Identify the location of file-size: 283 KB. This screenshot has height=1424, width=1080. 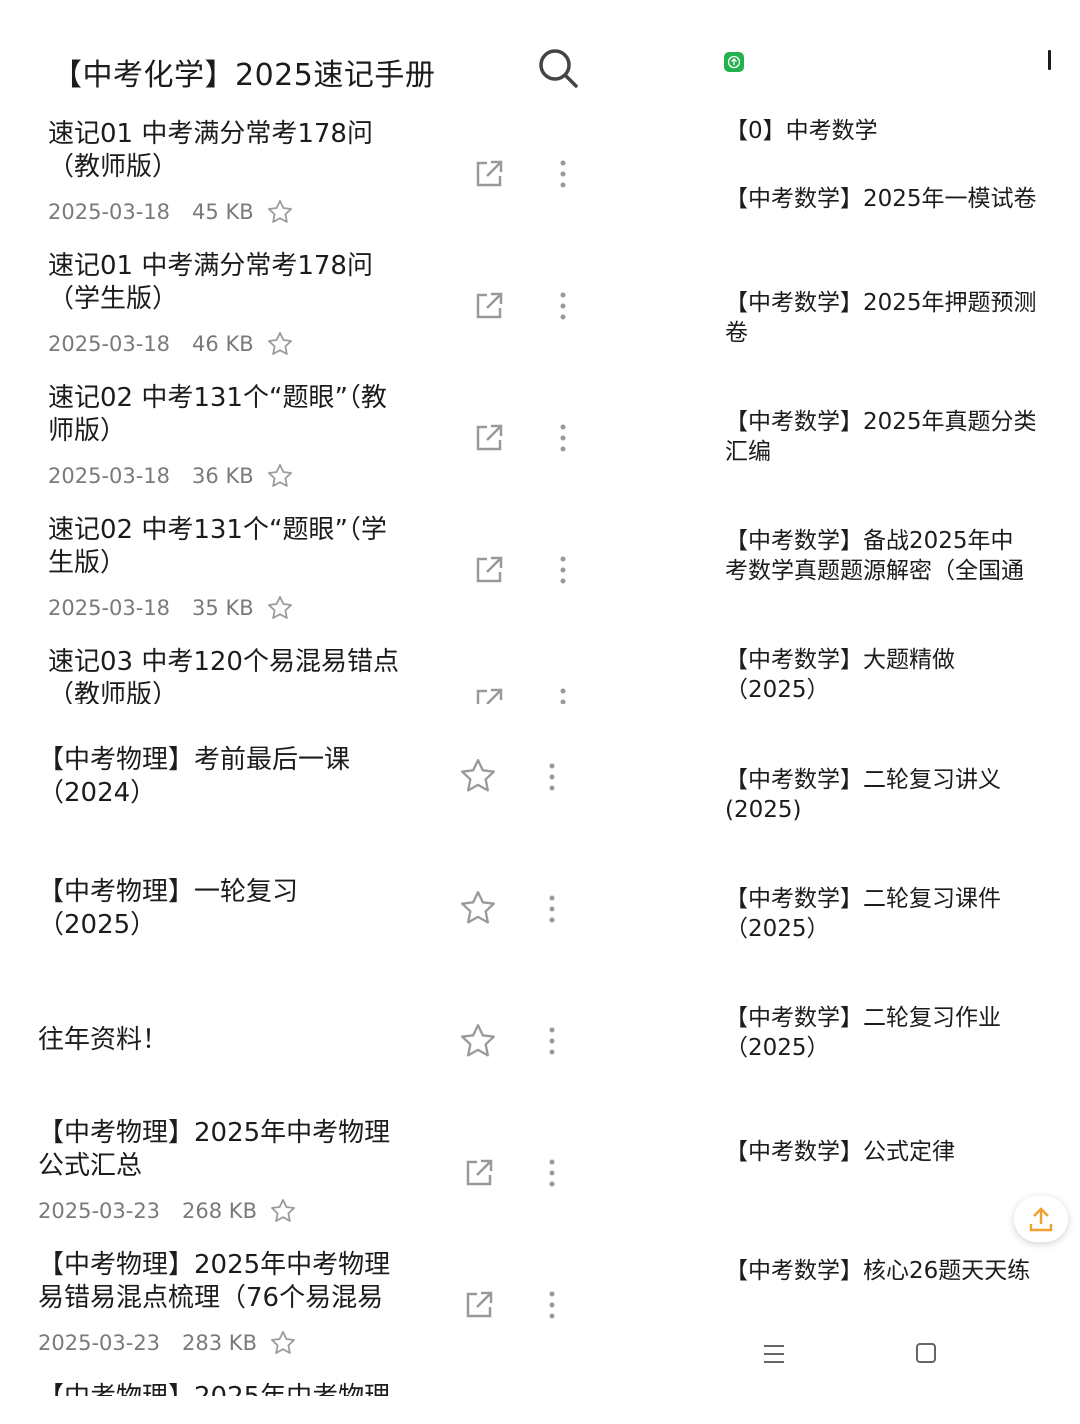
(219, 1343).